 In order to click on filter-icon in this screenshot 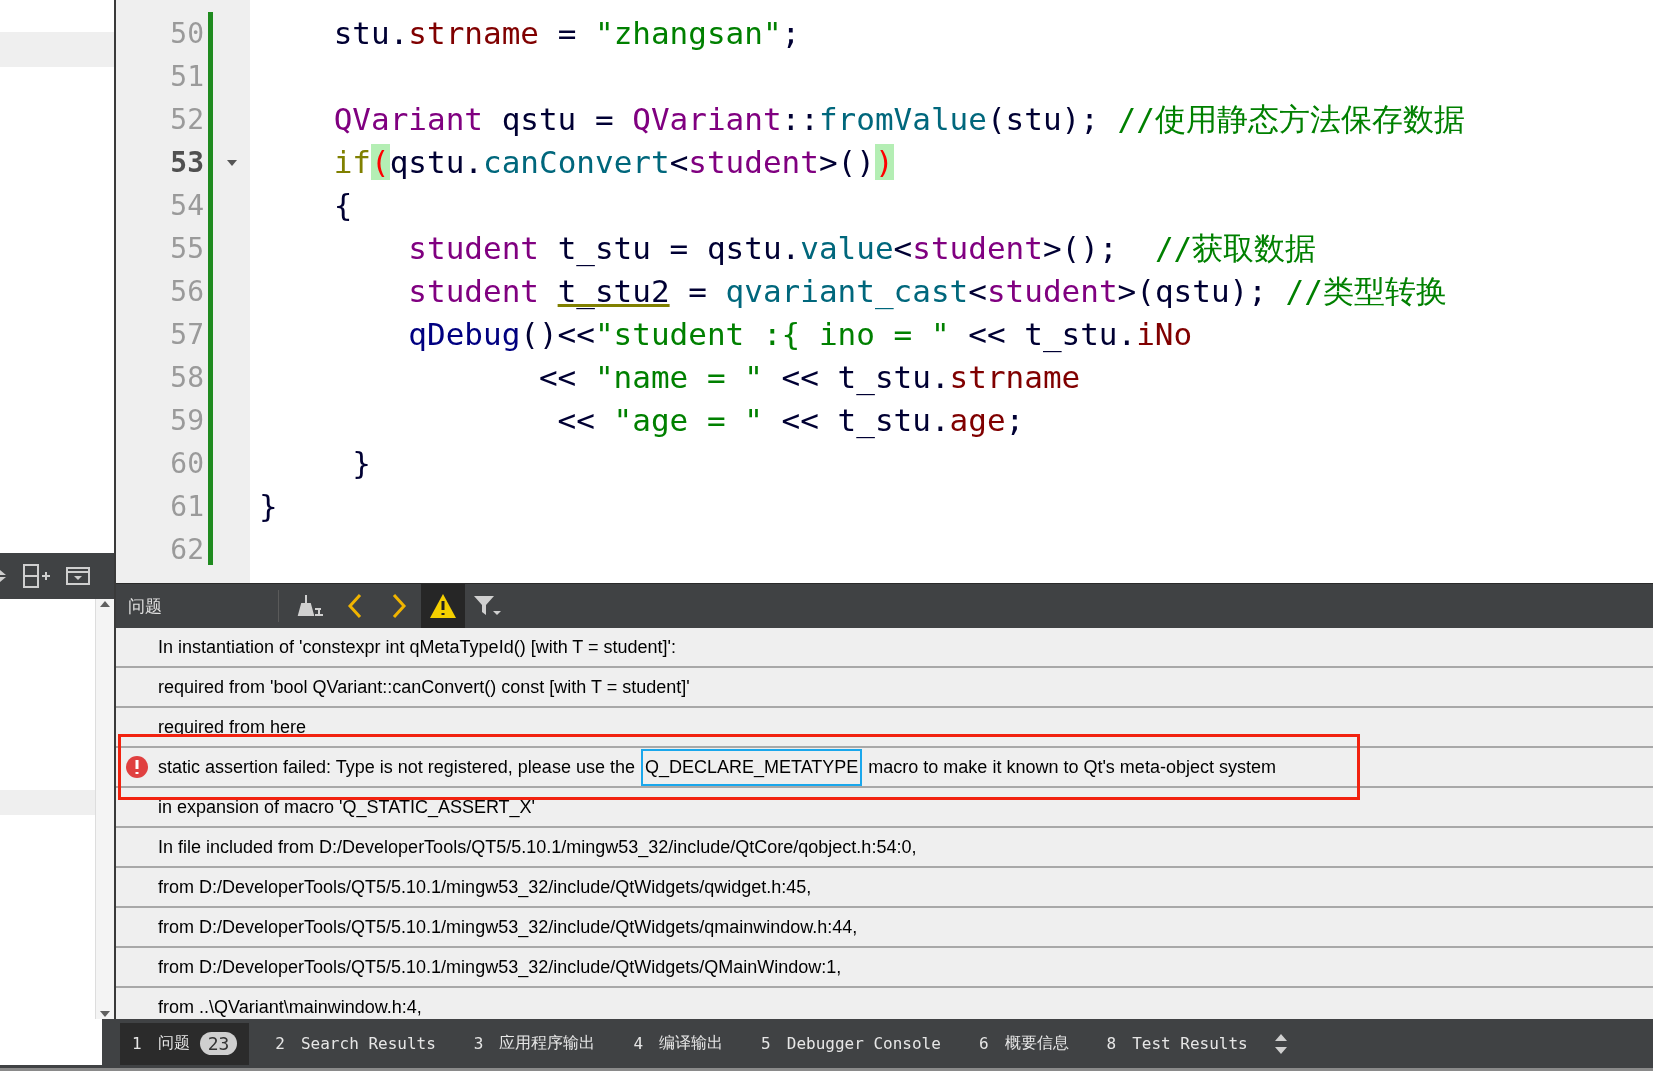, I will do `click(487, 606)`.